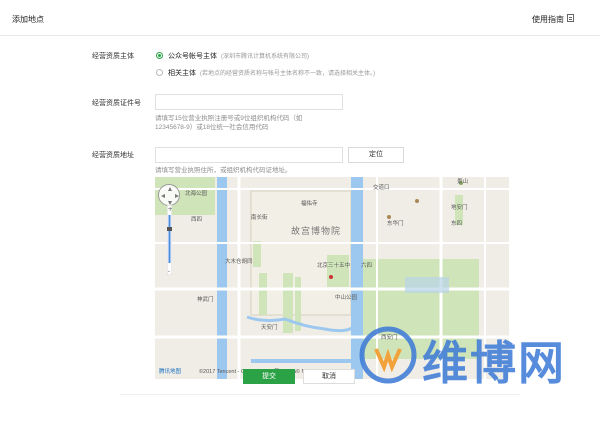  What do you see at coordinates (205, 300) in the screenshot?
I see `map-place-15: 神武门` at bounding box center [205, 300].